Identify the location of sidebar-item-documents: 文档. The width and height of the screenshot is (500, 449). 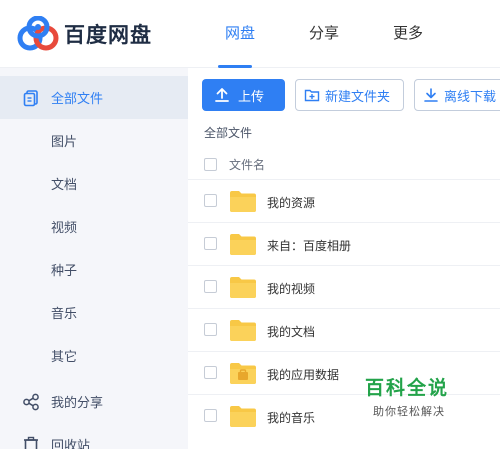
(94, 183).